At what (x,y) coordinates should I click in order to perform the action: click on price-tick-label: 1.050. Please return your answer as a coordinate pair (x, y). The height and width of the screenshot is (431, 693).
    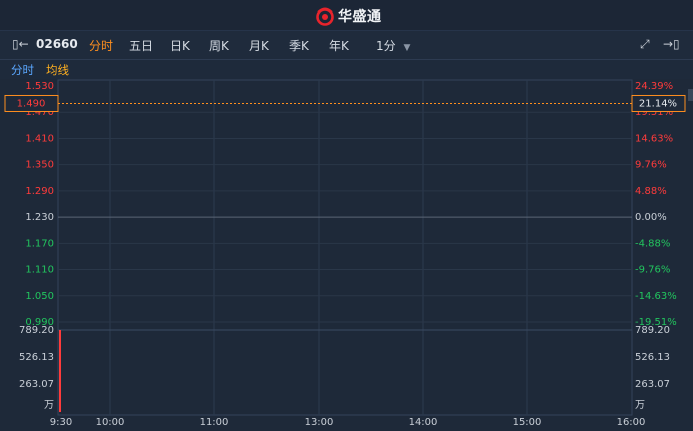
    Looking at the image, I should click on (39, 296).